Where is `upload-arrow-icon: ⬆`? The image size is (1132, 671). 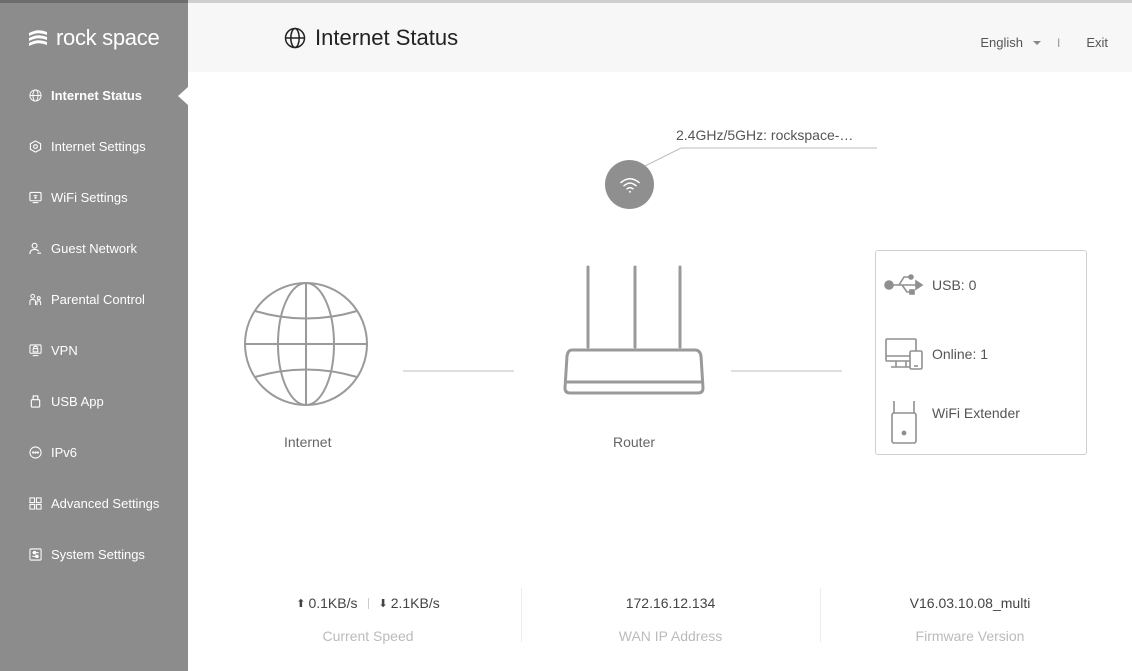 upload-arrow-icon: ⬆ is located at coordinates (301, 603).